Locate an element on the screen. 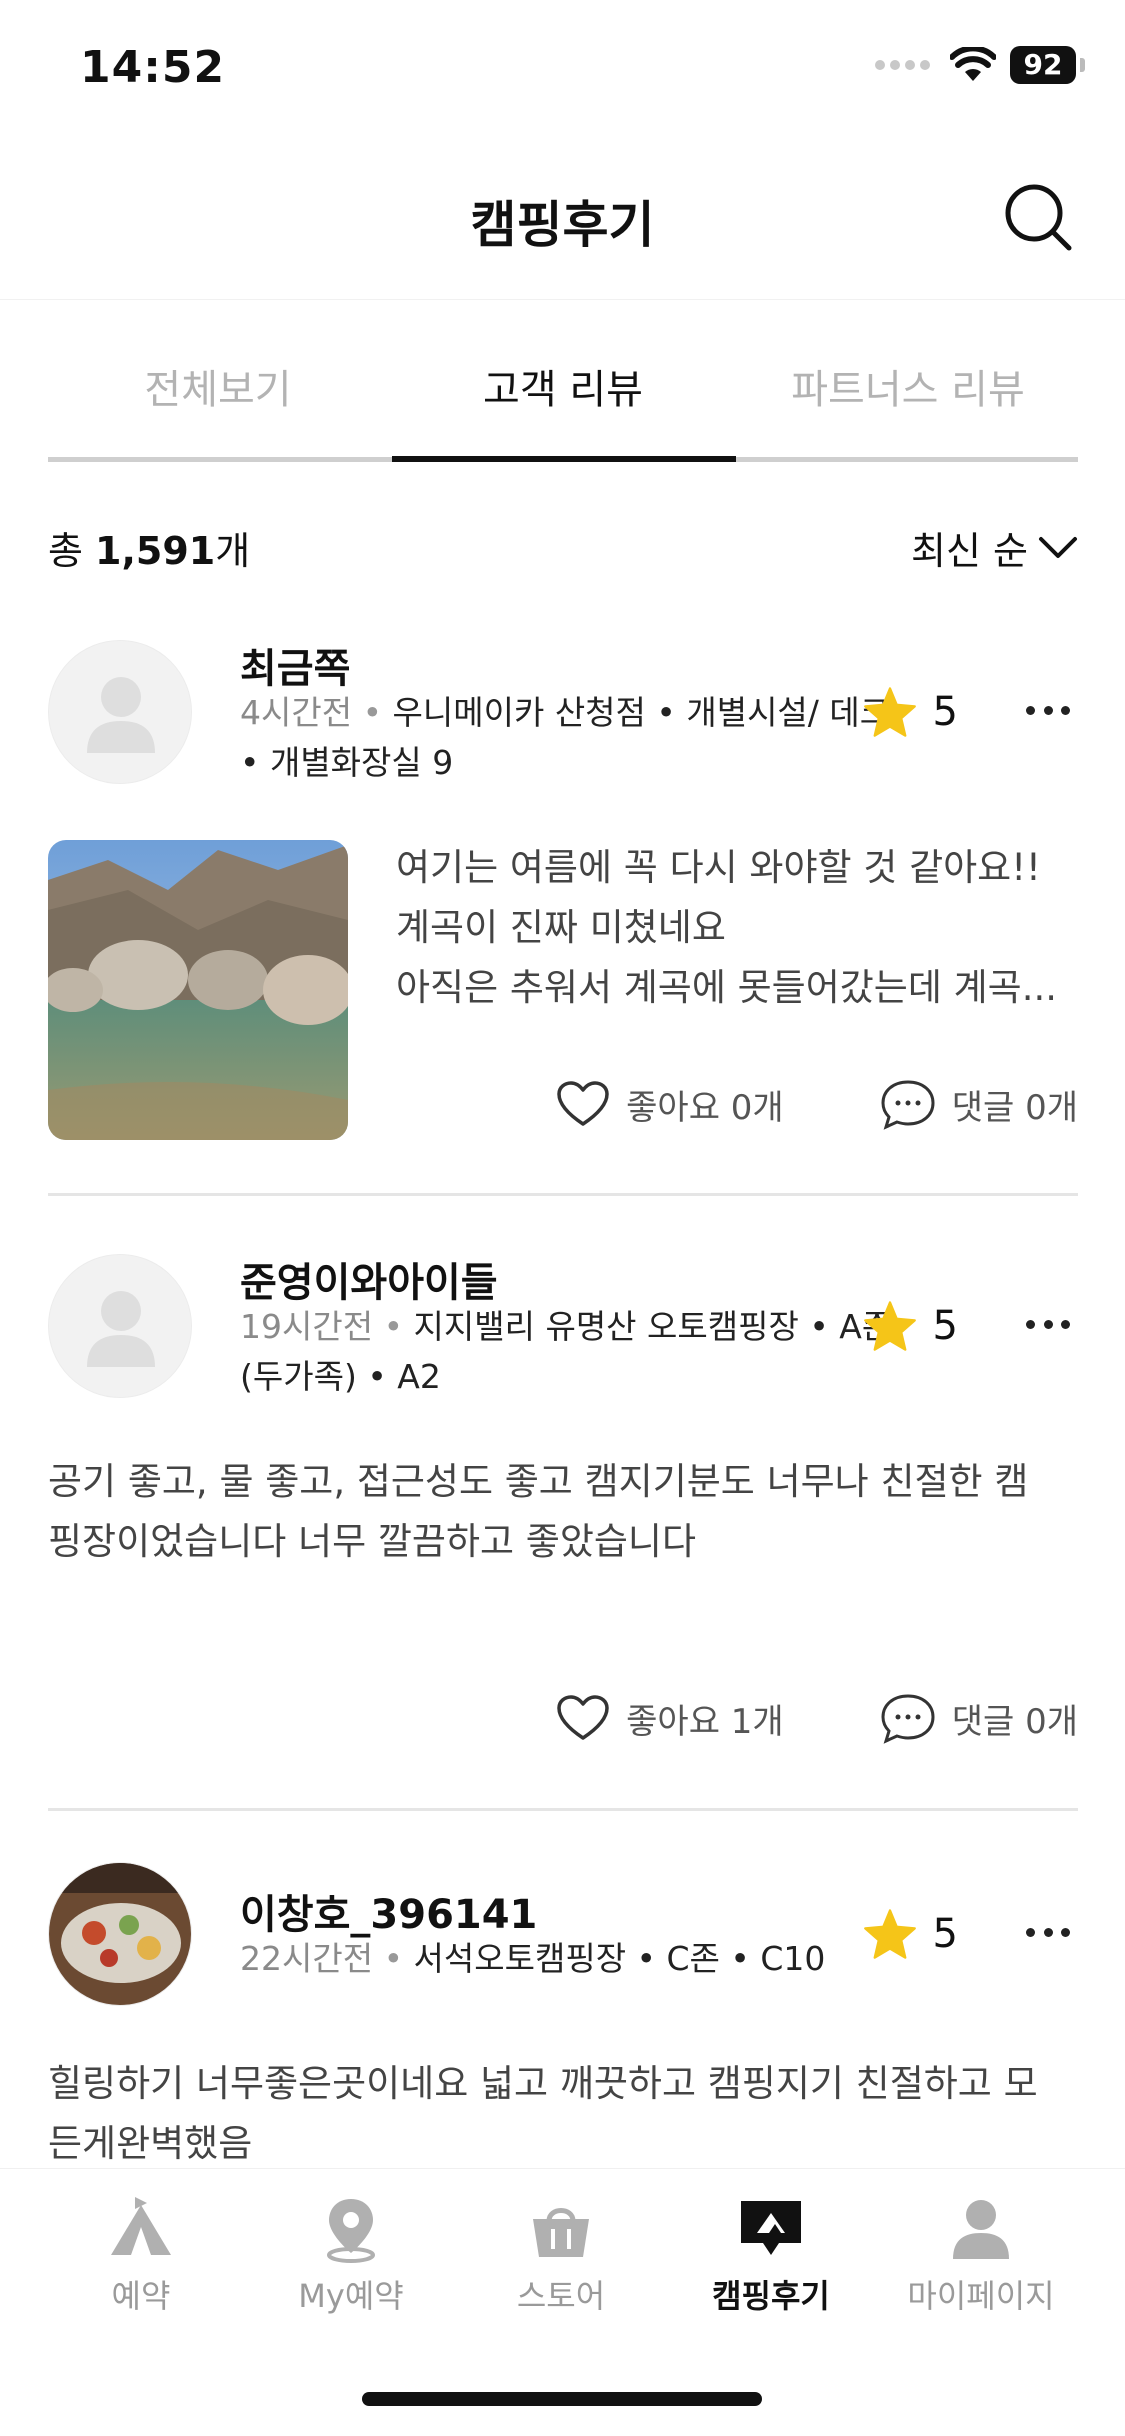 This screenshot has width=1125, height=2436. status-indicators: 92 is located at coordinates (980, 65).